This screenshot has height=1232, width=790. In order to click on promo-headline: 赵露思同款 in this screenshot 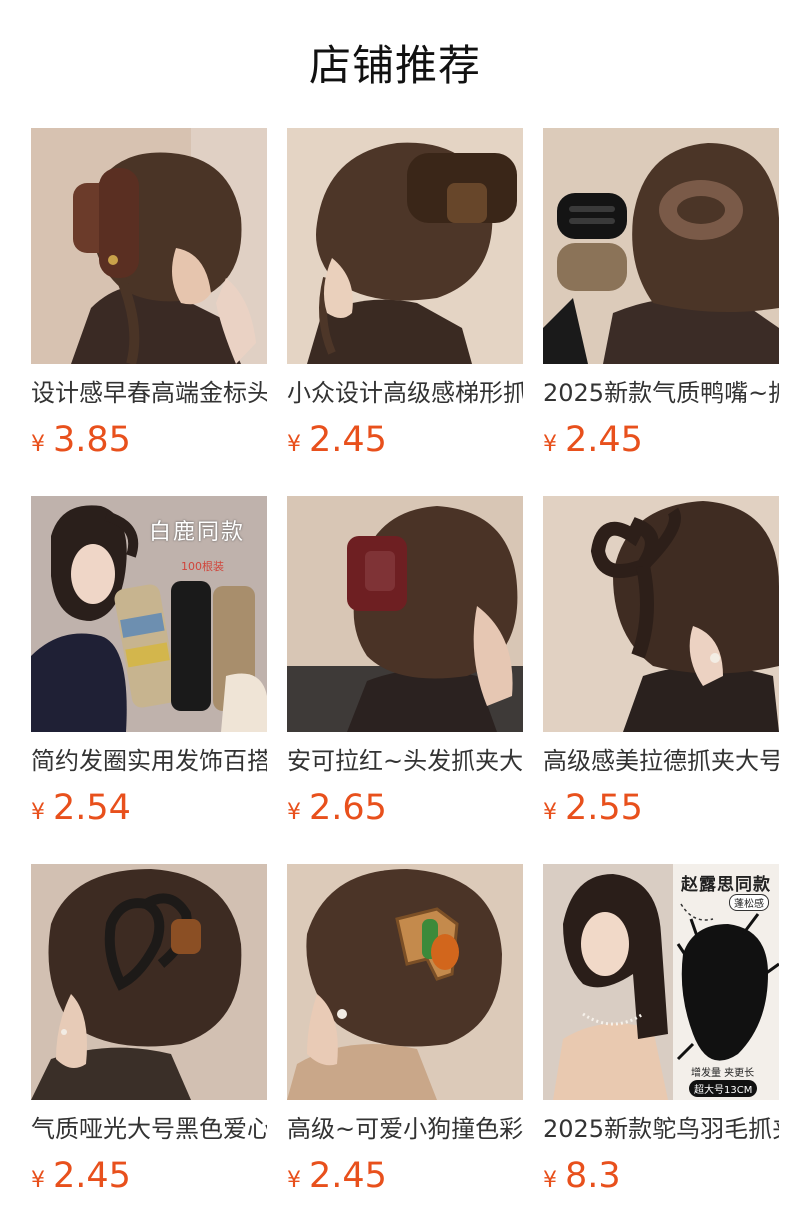, I will do `click(726, 885)`.